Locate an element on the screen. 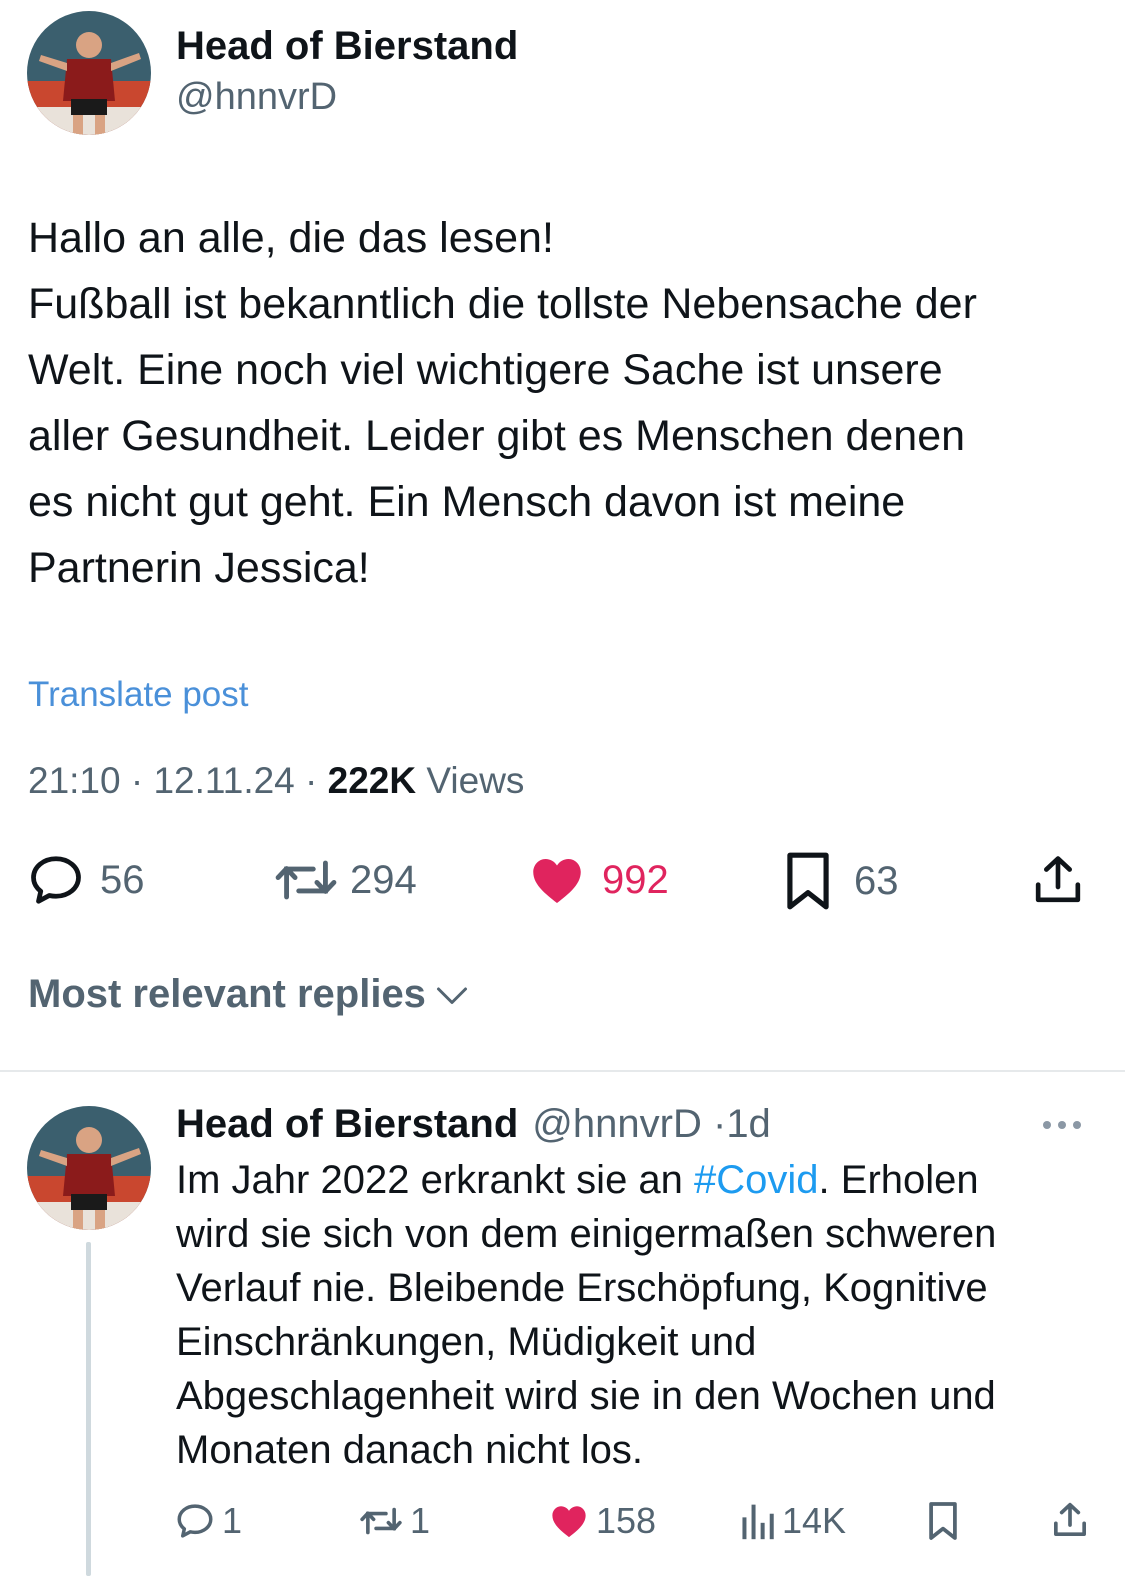  reply-author-avatar is located at coordinates (89, 1168).